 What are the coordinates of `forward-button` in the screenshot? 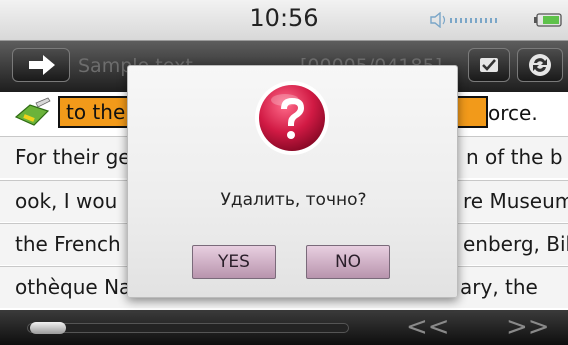 It's located at (41, 65).